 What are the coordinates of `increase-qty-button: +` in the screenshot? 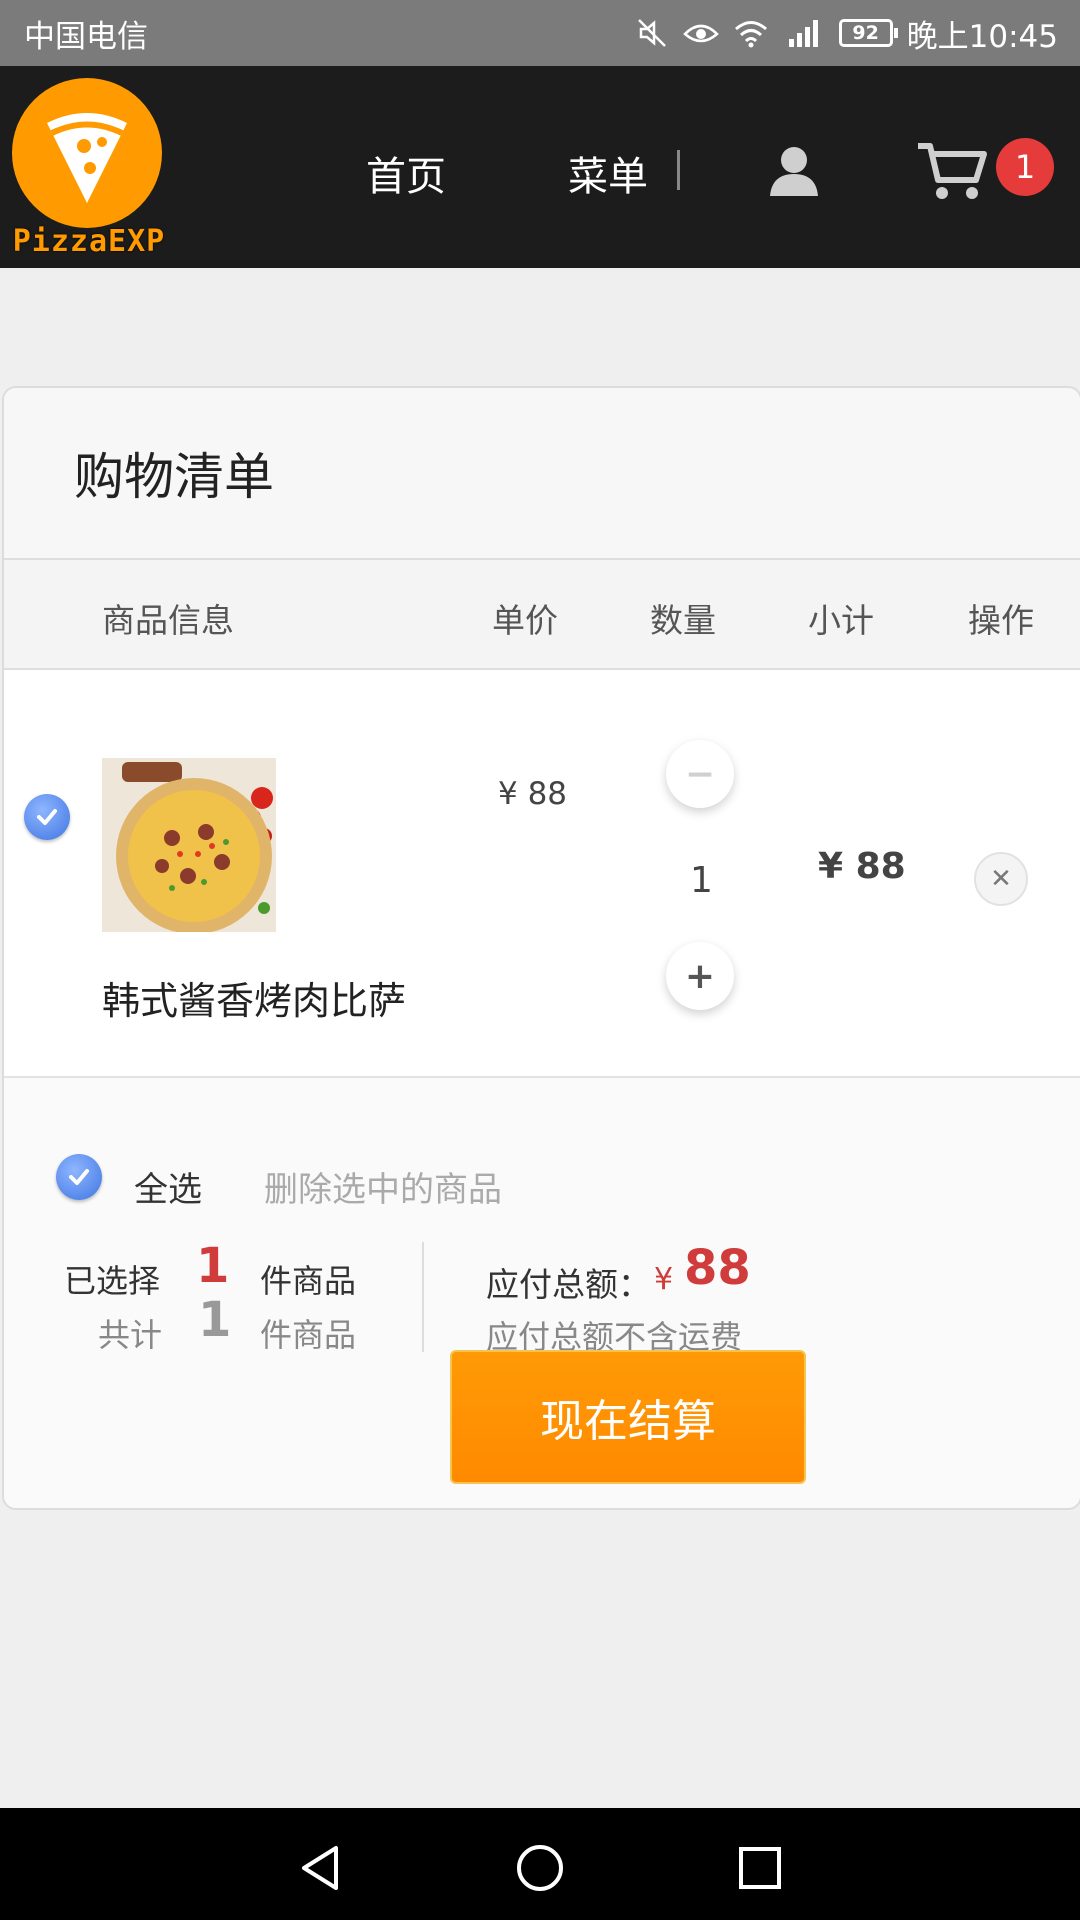 It's located at (700, 976).